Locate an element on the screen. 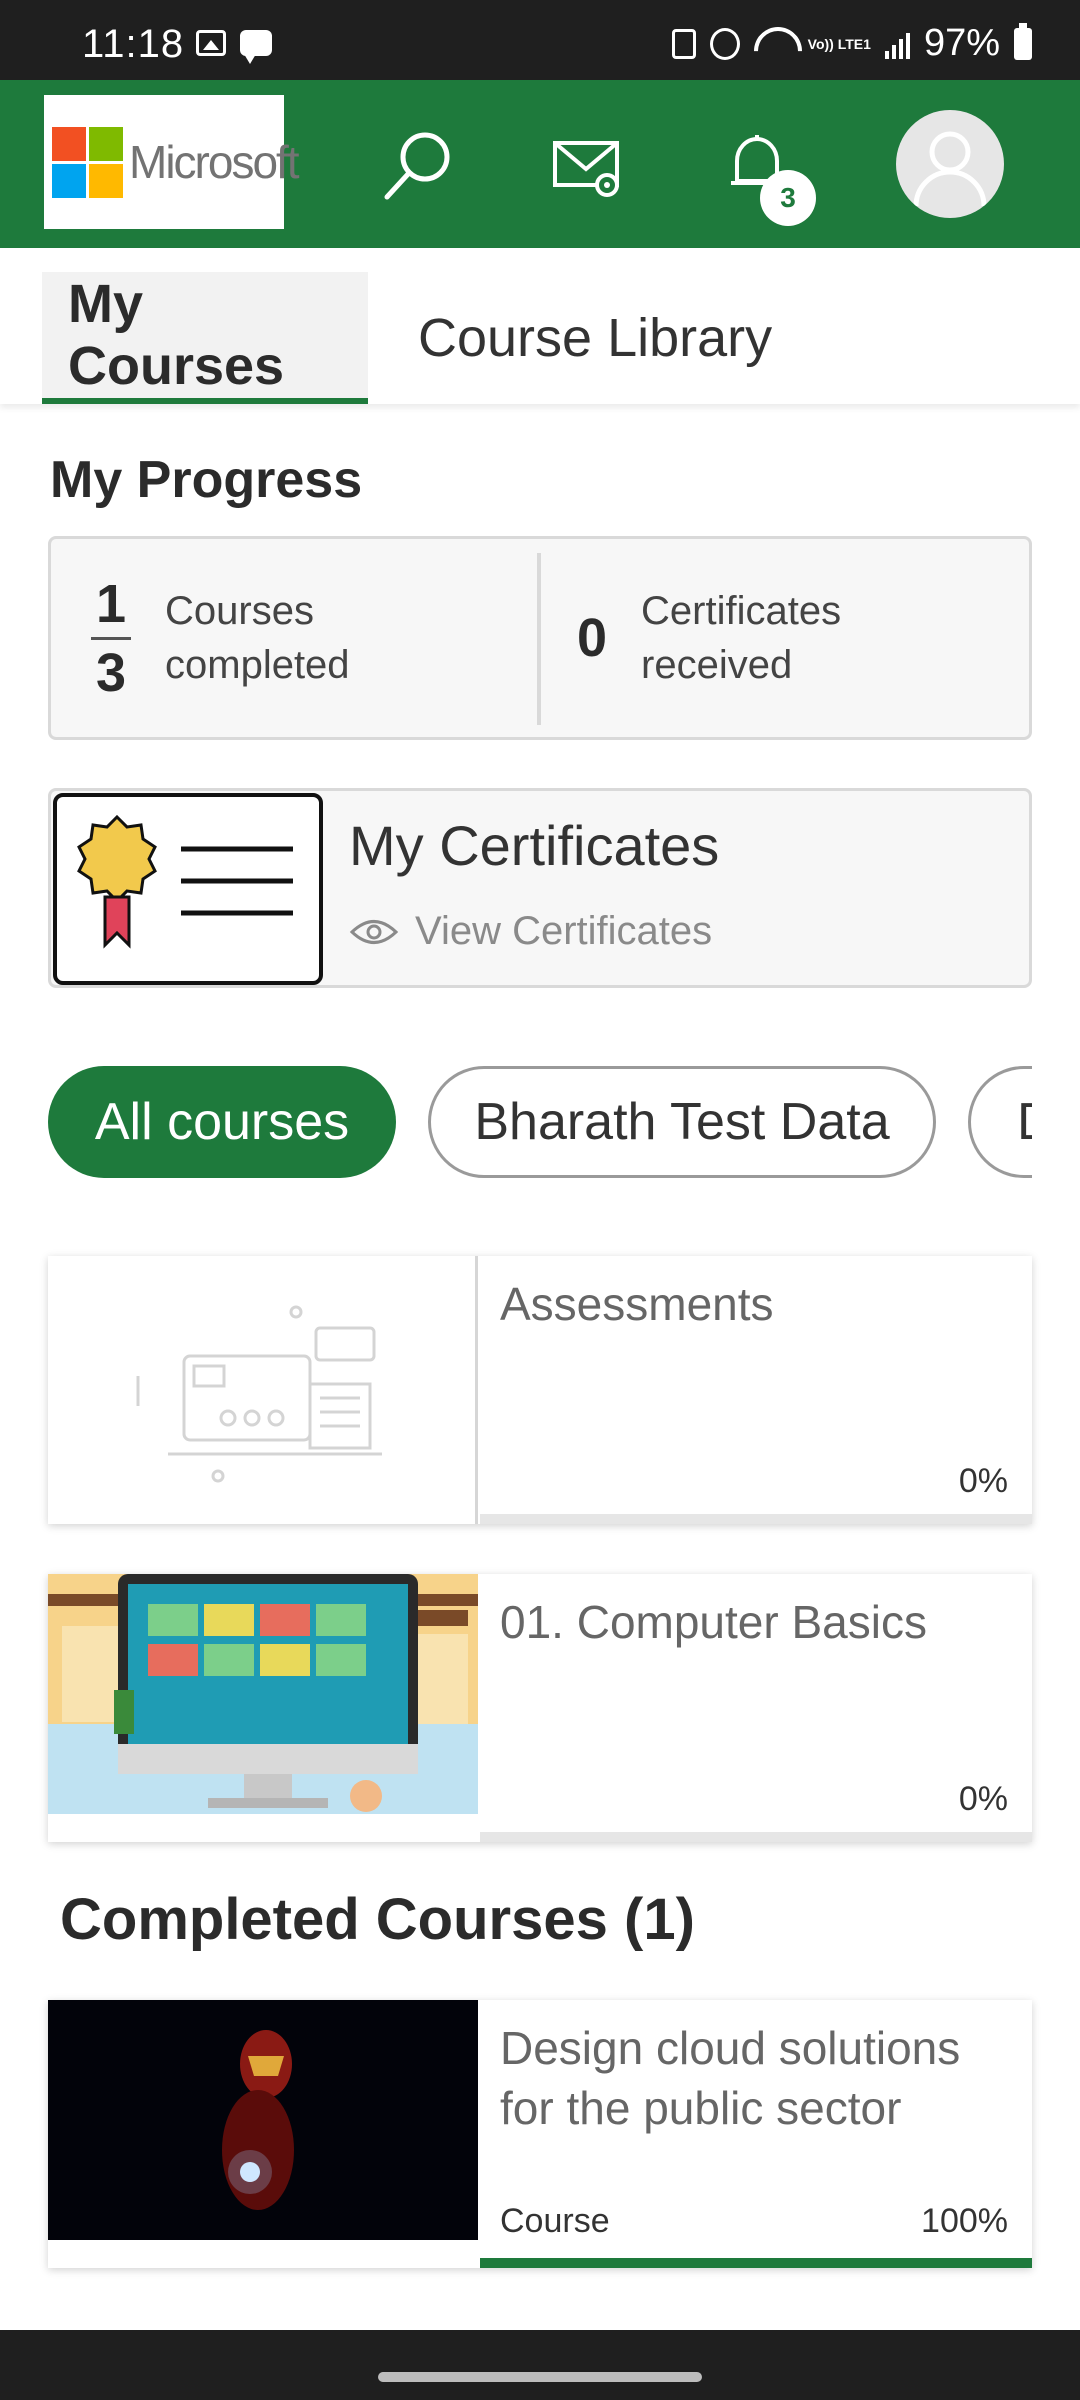 The width and height of the screenshot is (1080, 2400). microsoft-logo: Microsoft is located at coordinates (172, 162).